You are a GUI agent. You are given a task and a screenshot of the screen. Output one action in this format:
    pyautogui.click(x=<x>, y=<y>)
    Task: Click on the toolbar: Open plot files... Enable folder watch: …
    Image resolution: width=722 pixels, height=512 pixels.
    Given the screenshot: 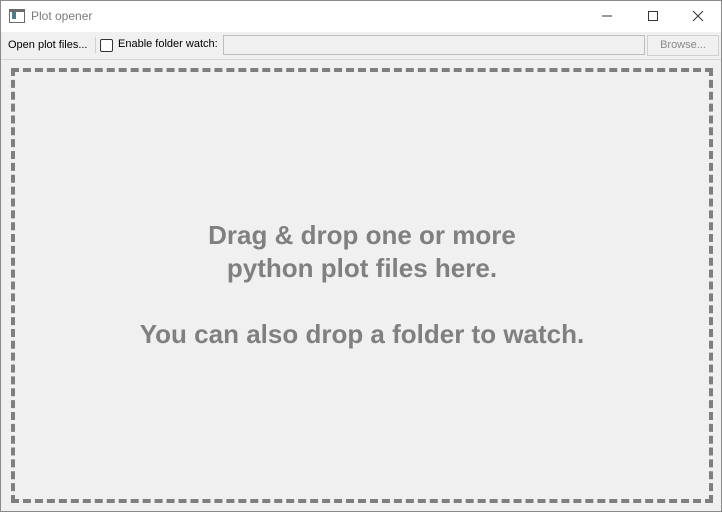 What is the action you would take?
    pyautogui.click(x=361, y=45)
    